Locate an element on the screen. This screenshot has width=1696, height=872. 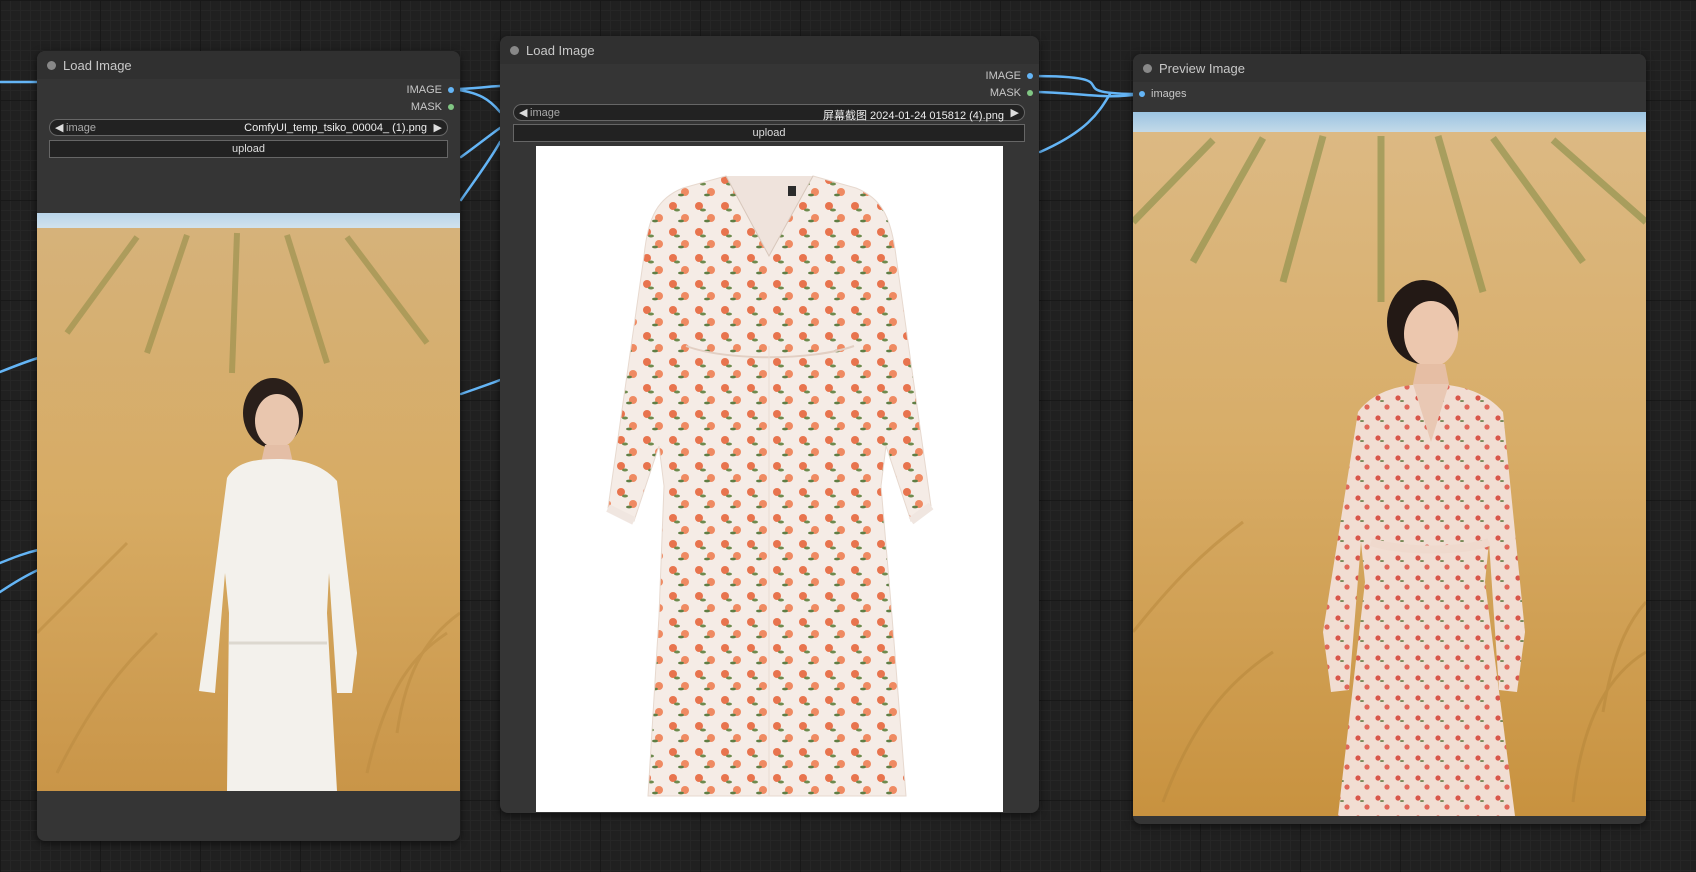
link-load1-image-d is located at coordinates (480, 171).